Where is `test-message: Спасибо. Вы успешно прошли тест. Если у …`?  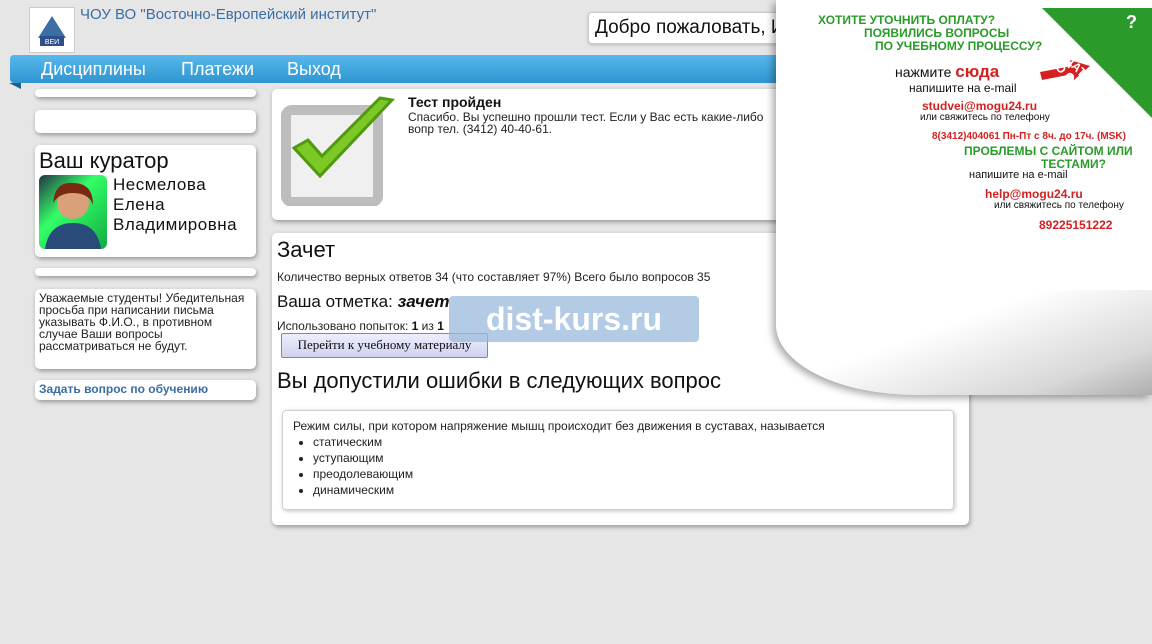 test-message: Спасибо. Вы успешно прошли тест. Если у … is located at coordinates (586, 123).